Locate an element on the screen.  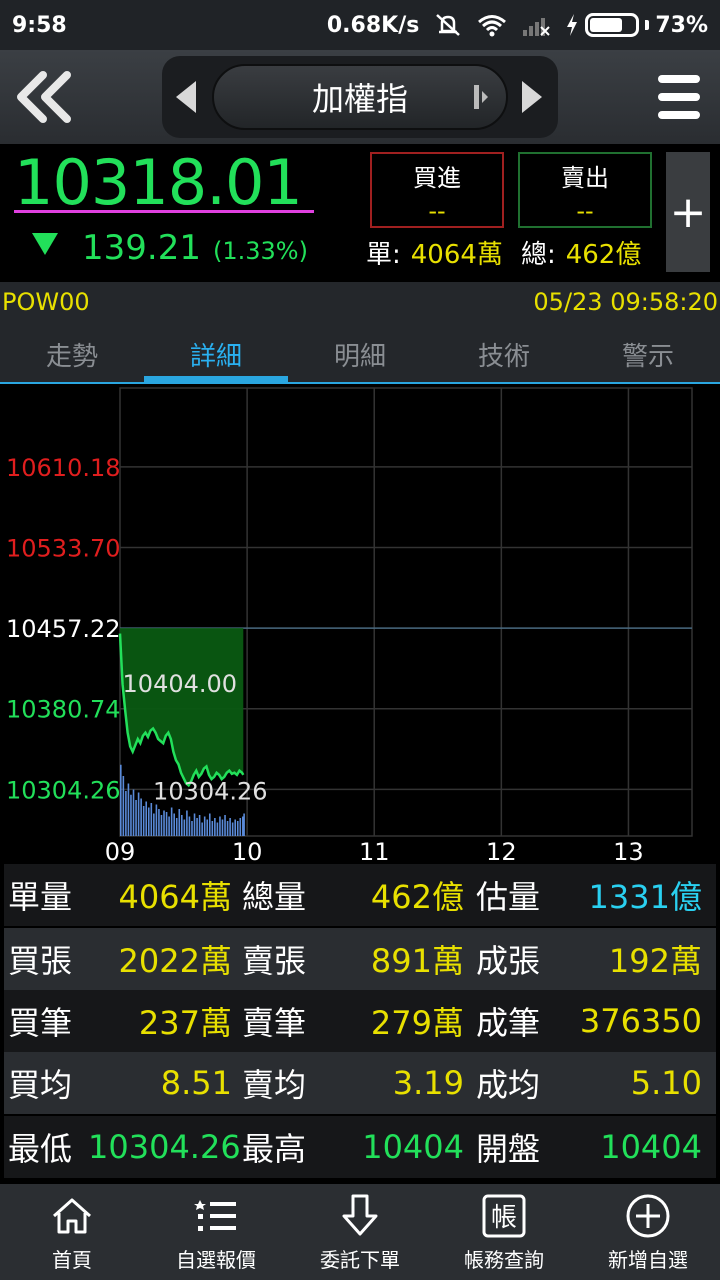
stat-value: 237萬 is located at coordinates (185, 1023).